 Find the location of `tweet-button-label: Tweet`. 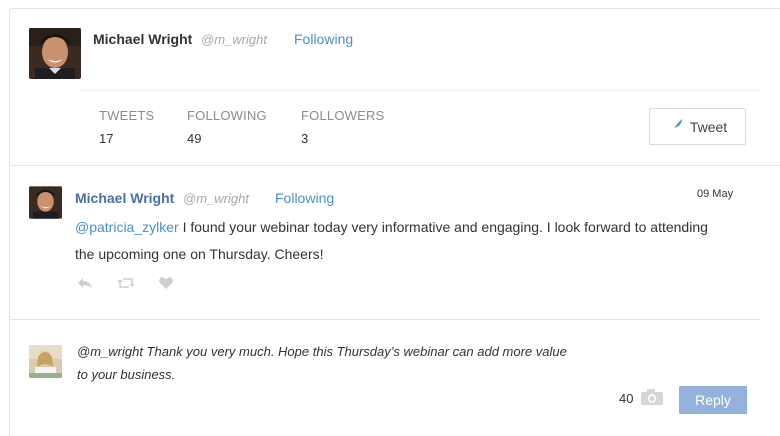

tweet-button-label: Tweet is located at coordinates (708, 126).